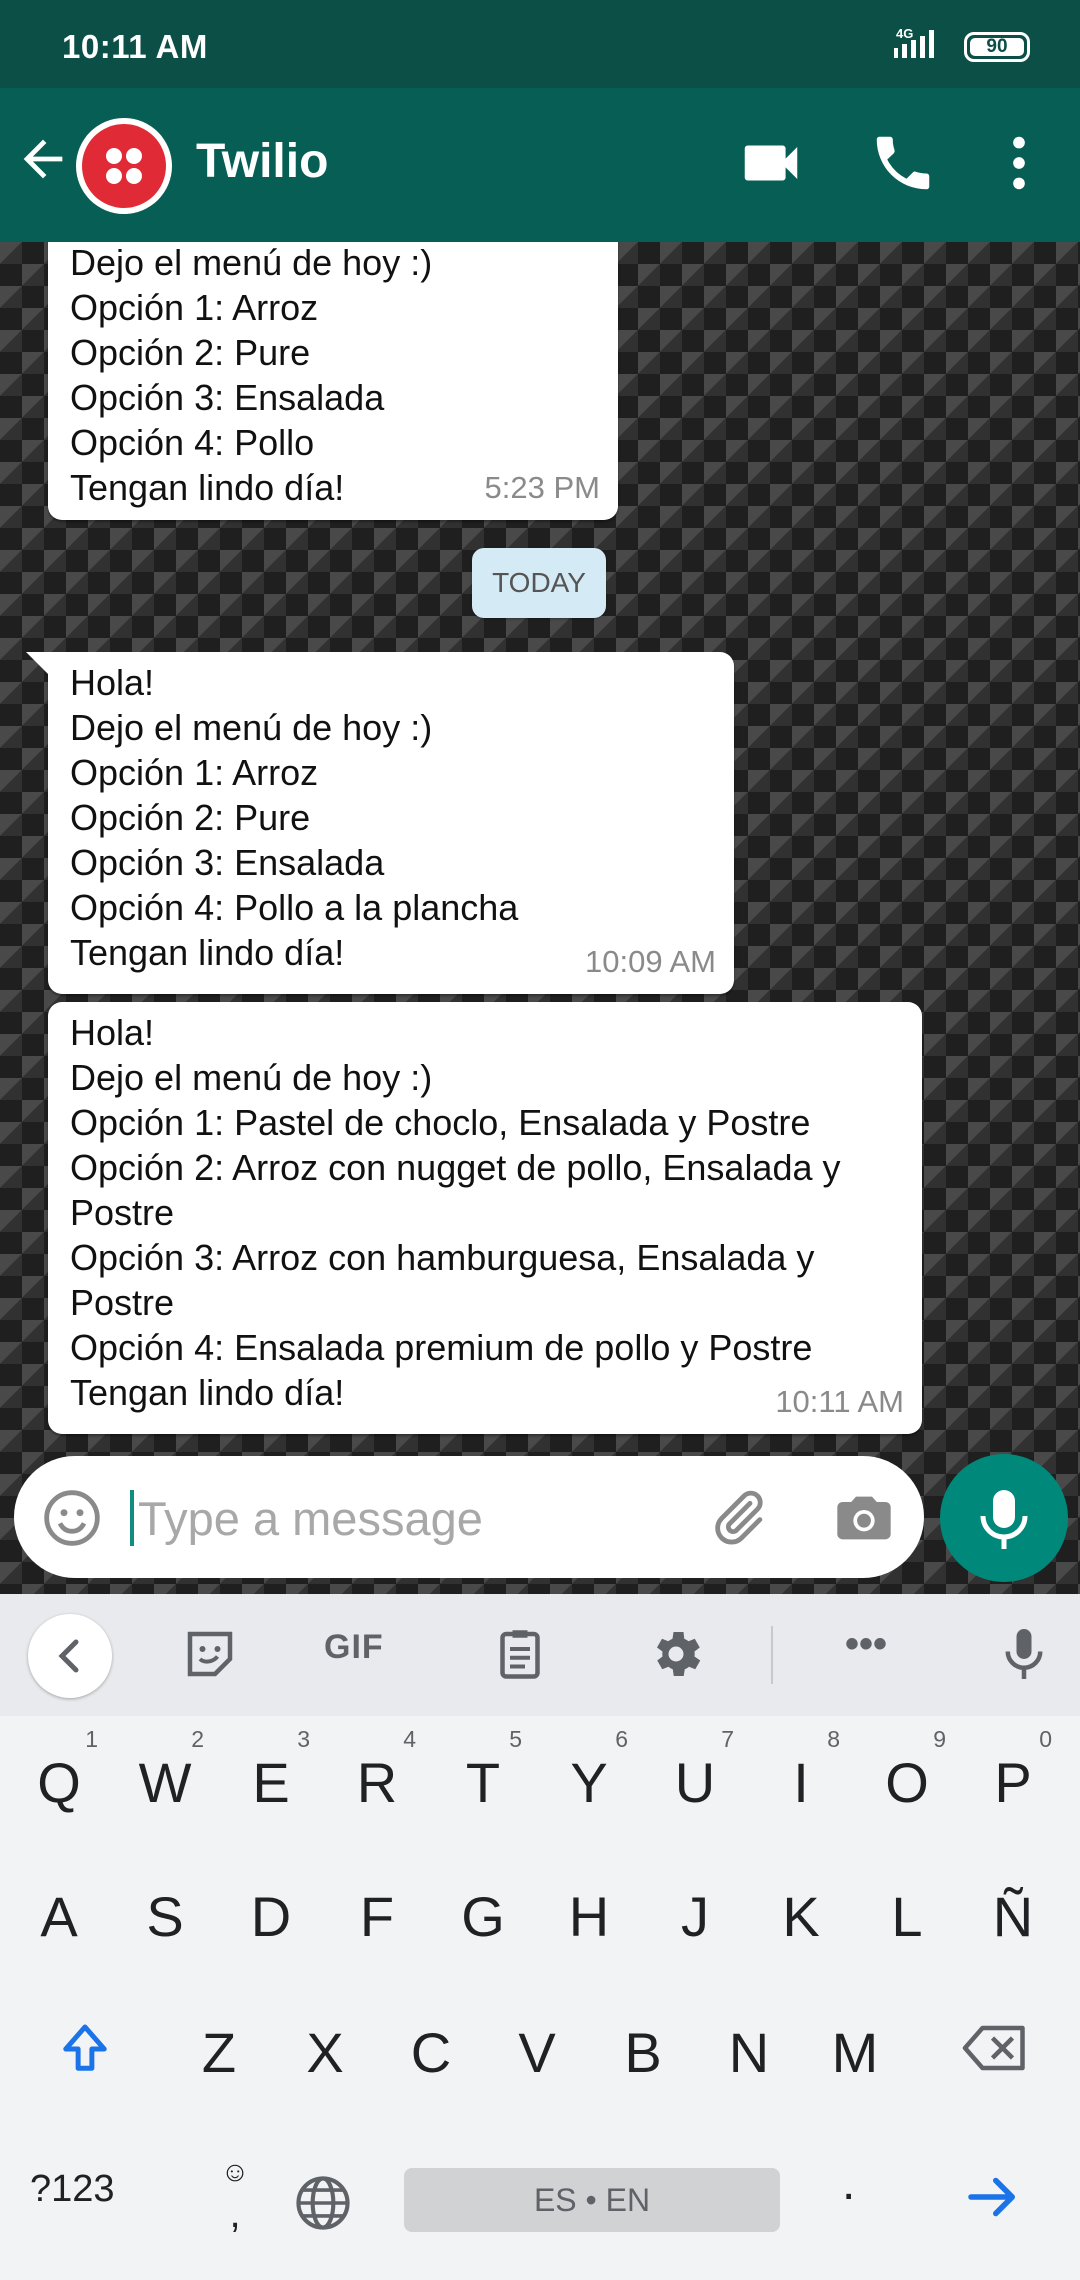 This screenshot has width=1080, height=2280. I want to click on message-input, so click(418, 1518).